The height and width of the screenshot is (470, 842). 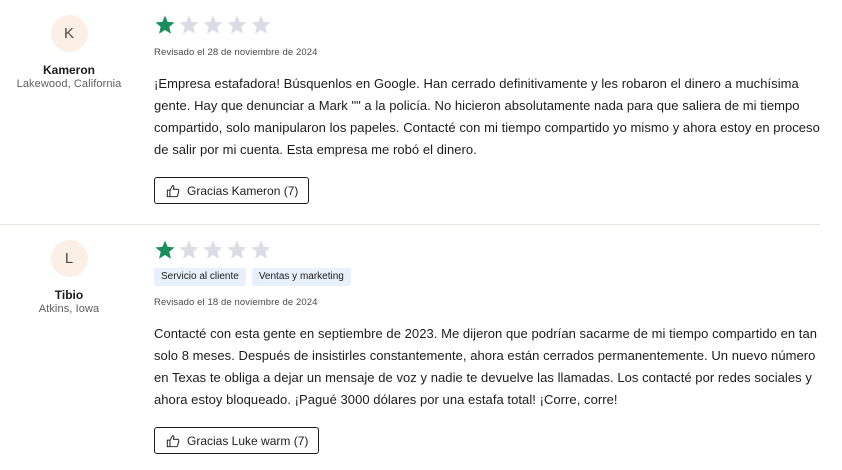 I want to click on review-date: Revisado el 18 de noviembre de 2024, so click(x=236, y=302).